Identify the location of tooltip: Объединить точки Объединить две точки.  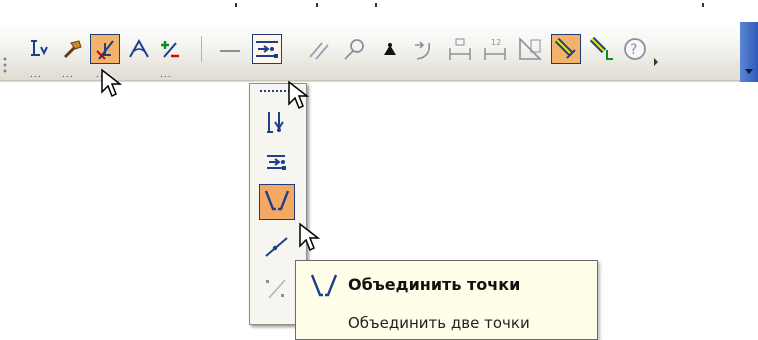
(446, 300).